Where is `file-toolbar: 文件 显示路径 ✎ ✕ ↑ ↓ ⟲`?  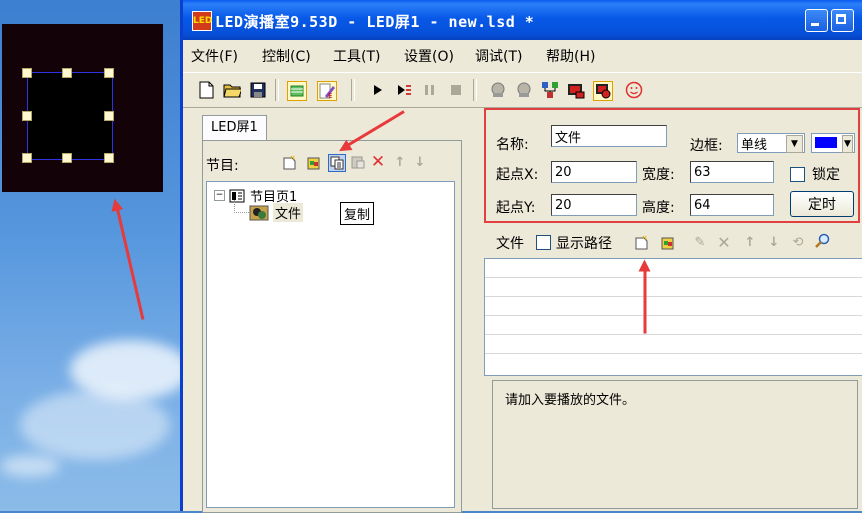
file-toolbar: 文件 显示路径 ✎ ✕ ↑ ↓ ⟲ is located at coordinates (673, 242).